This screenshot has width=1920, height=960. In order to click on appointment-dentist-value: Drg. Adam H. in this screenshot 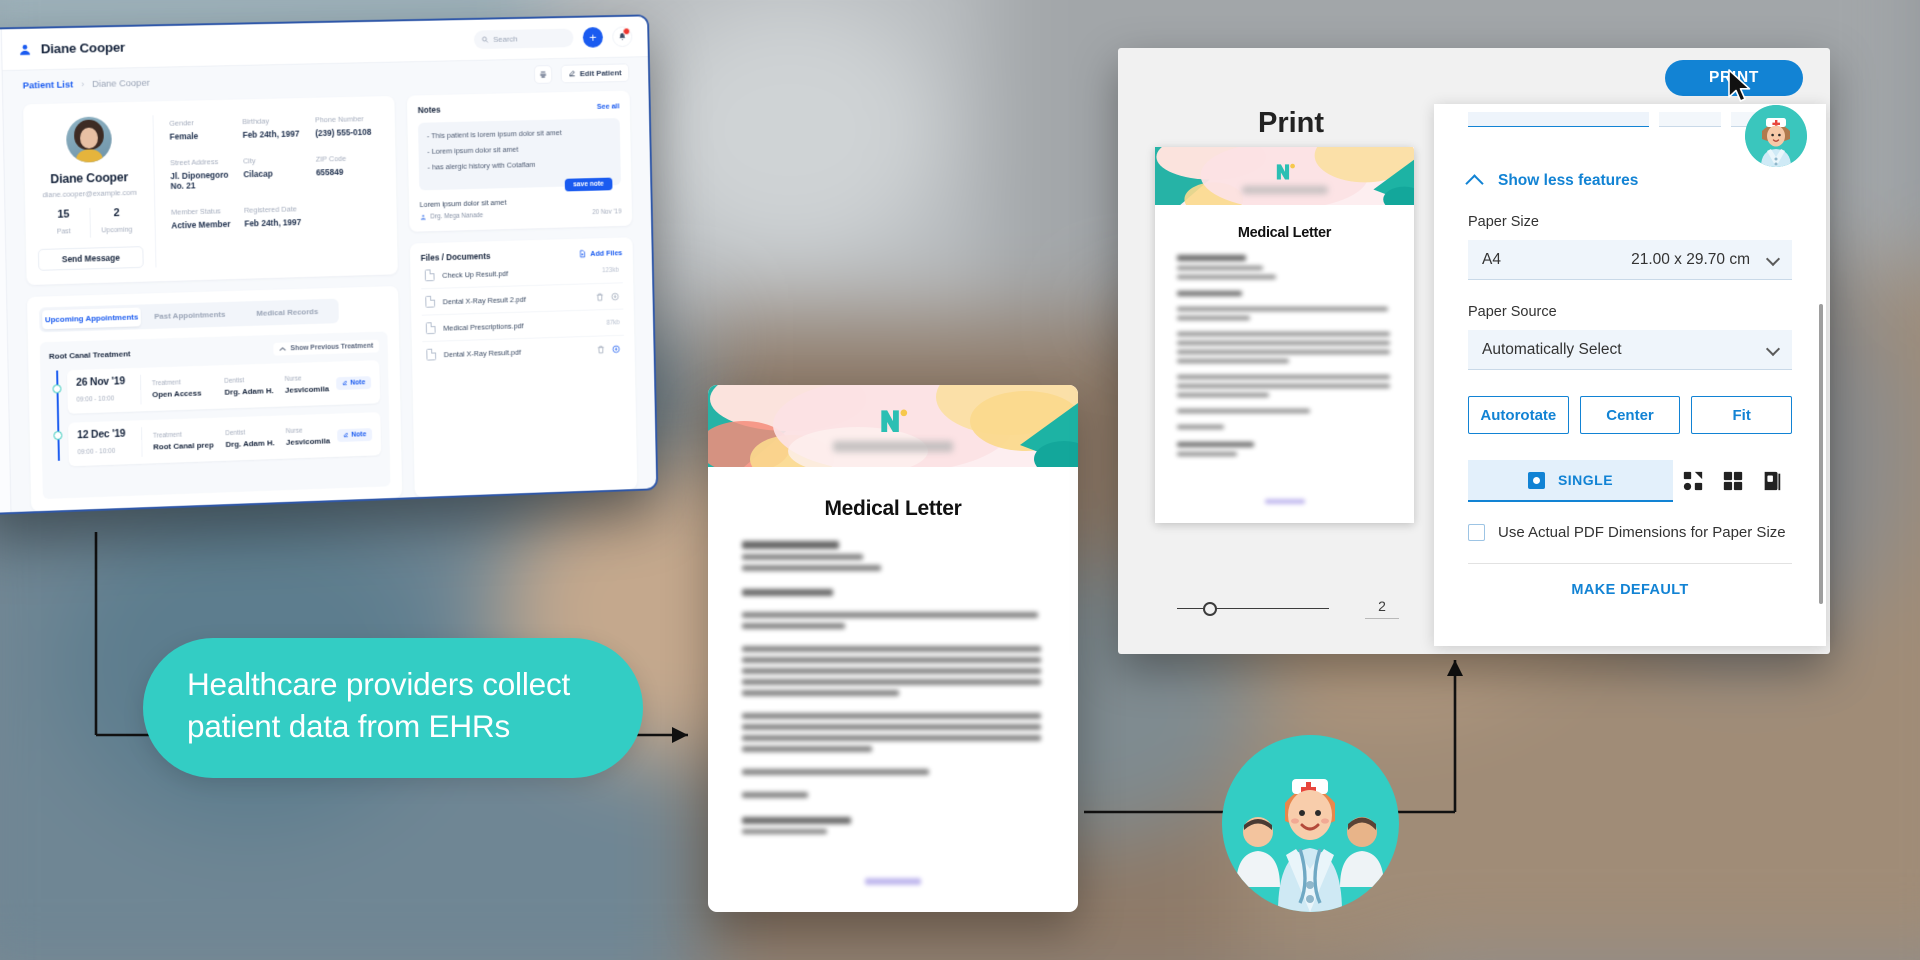, I will do `click(249, 391)`.